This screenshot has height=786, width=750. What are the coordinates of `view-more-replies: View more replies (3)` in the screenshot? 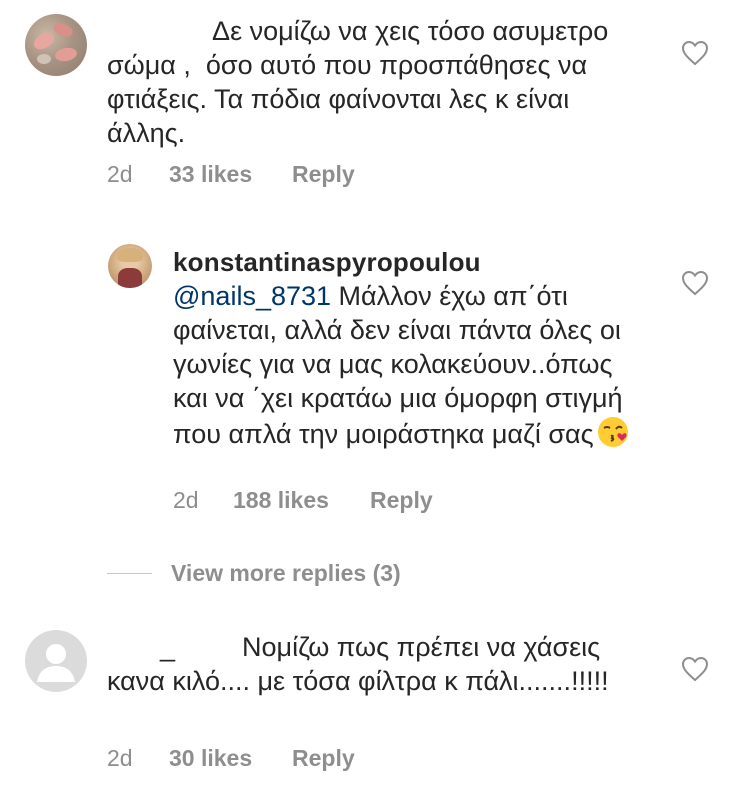 It's located at (254, 573).